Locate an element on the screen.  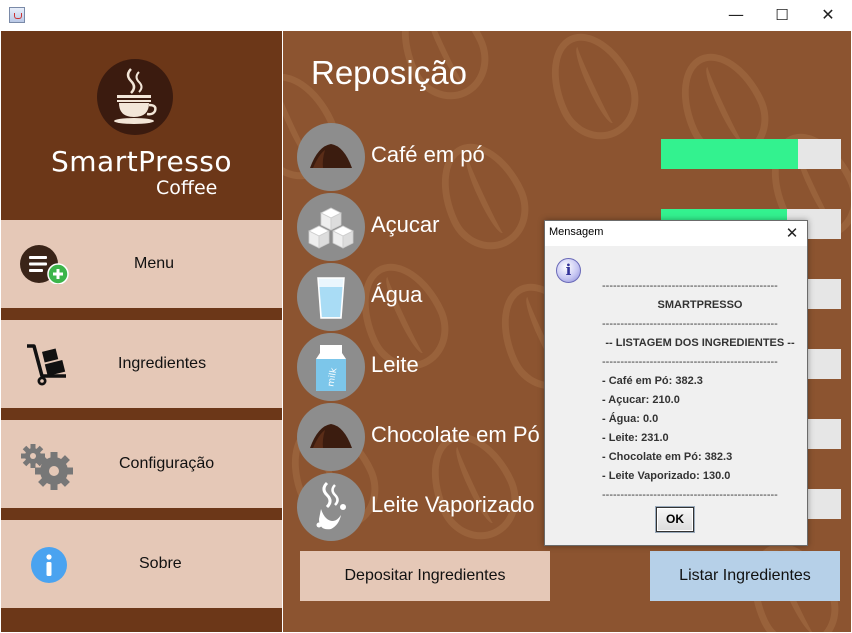
sidebar-item-menu: Menu is located at coordinates (141, 264).